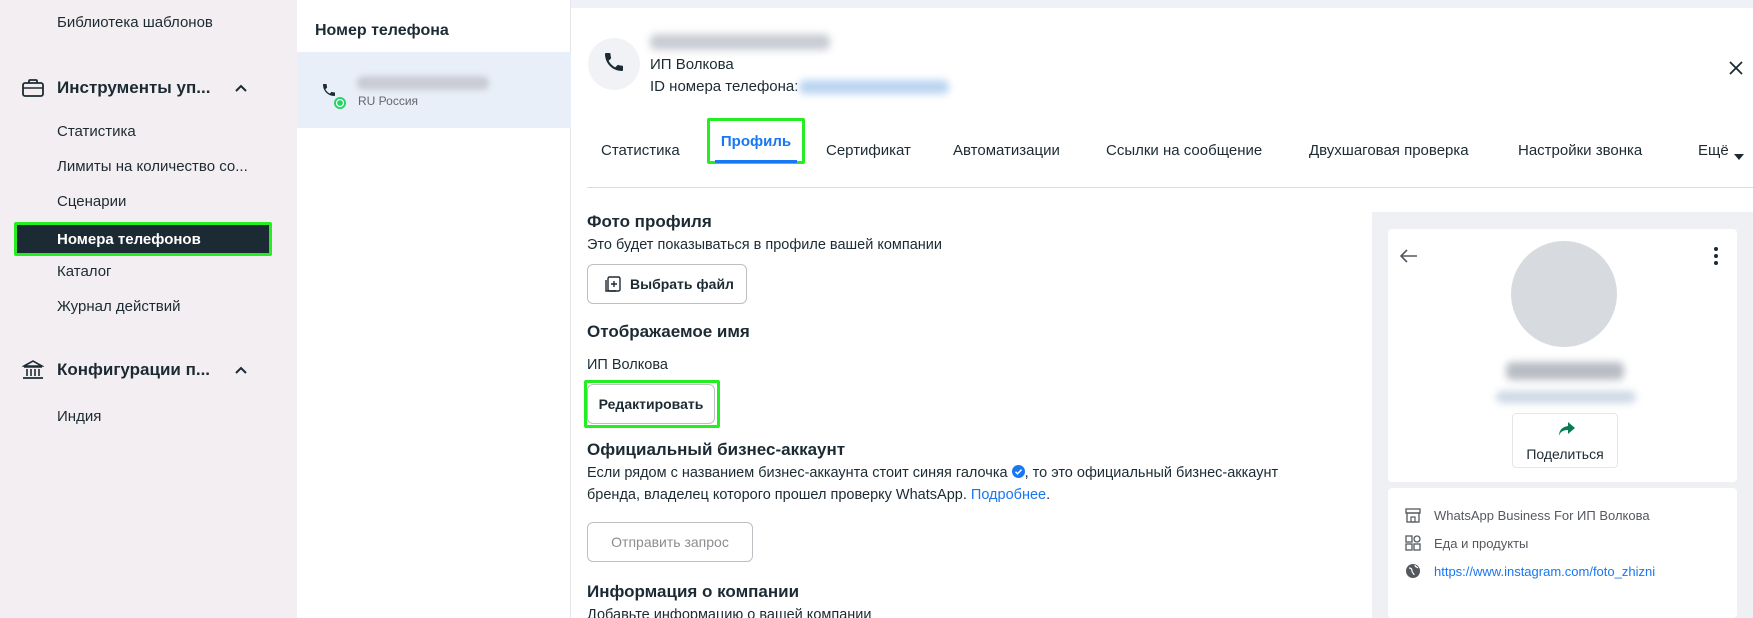 This screenshot has height=618, width=1753. What do you see at coordinates (91, 201) in the screenshot?
I see `sidebar-item-scenarios: Сценарии` at bounding box center [91, 201].